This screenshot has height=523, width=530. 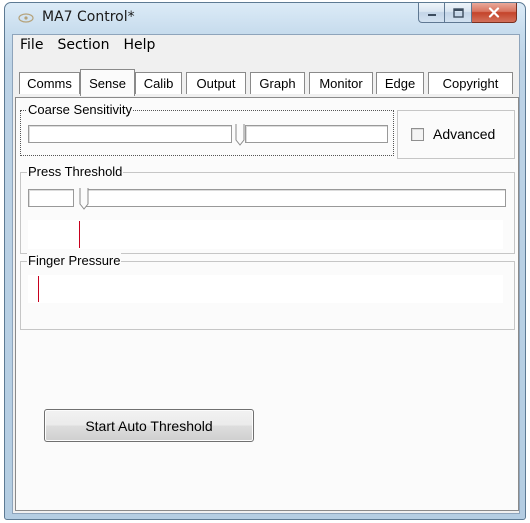 I want to click on finger-pressure-label: Finger Pressure, so click(x=74, y=261).